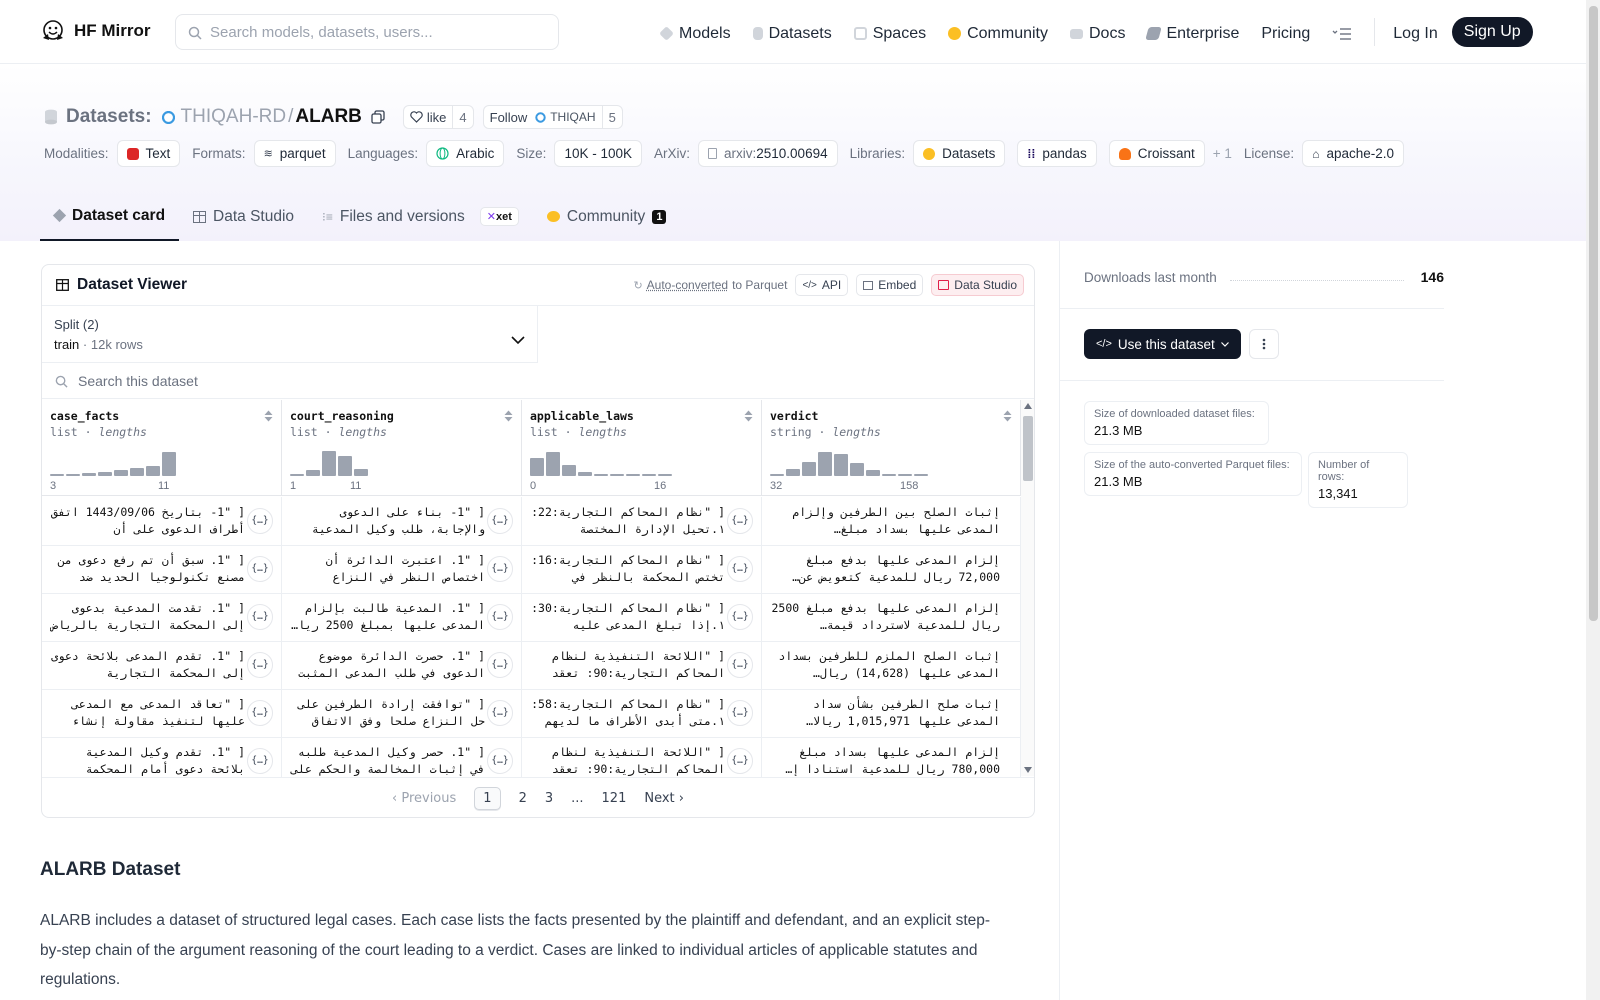 This screenshot has width=1600, height=1000. I want to click on column-header-applicable-laws: applicable_laws list · lengths 0 16, so click(642, 447).